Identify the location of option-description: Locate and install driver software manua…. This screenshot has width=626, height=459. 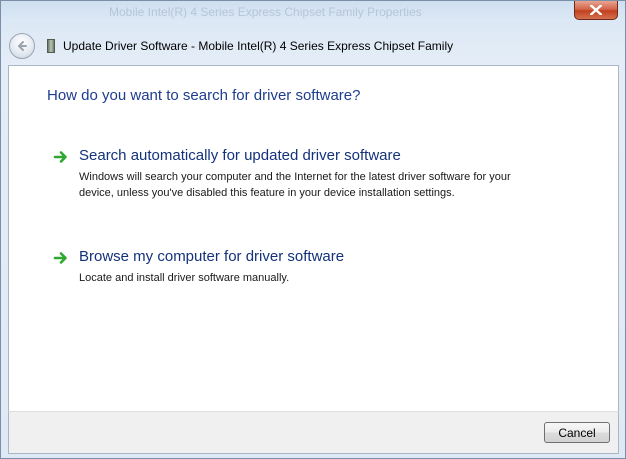
(184, 278).